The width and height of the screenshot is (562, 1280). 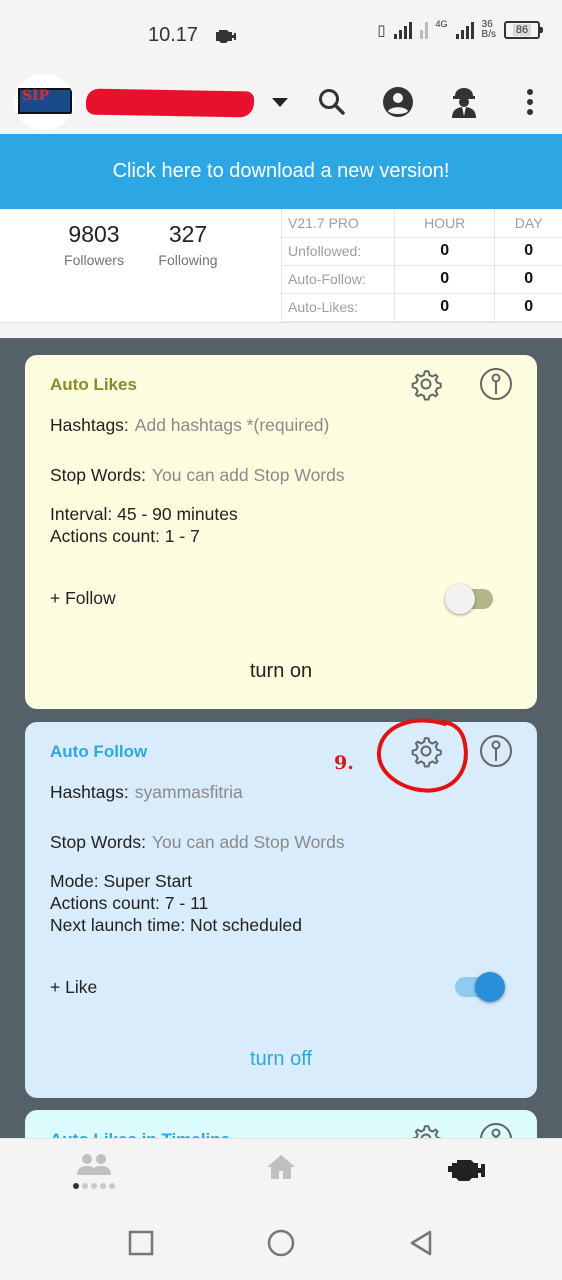 What do you see at coordinates (129, 903) in the screenshot?
I see `actions-count-text: Actions count: 7 - 11` at bounding box center [129, 903].